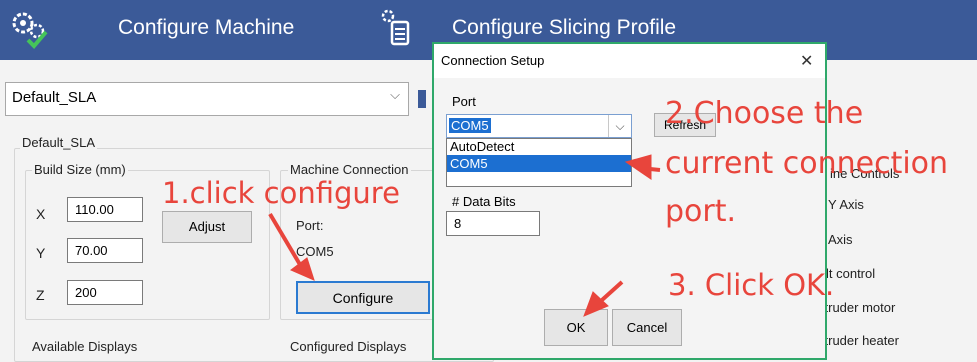 Image resolution: width=977 pixels, height=362 pixels. I want to click on arrow-to-ok, so click(603, 298).